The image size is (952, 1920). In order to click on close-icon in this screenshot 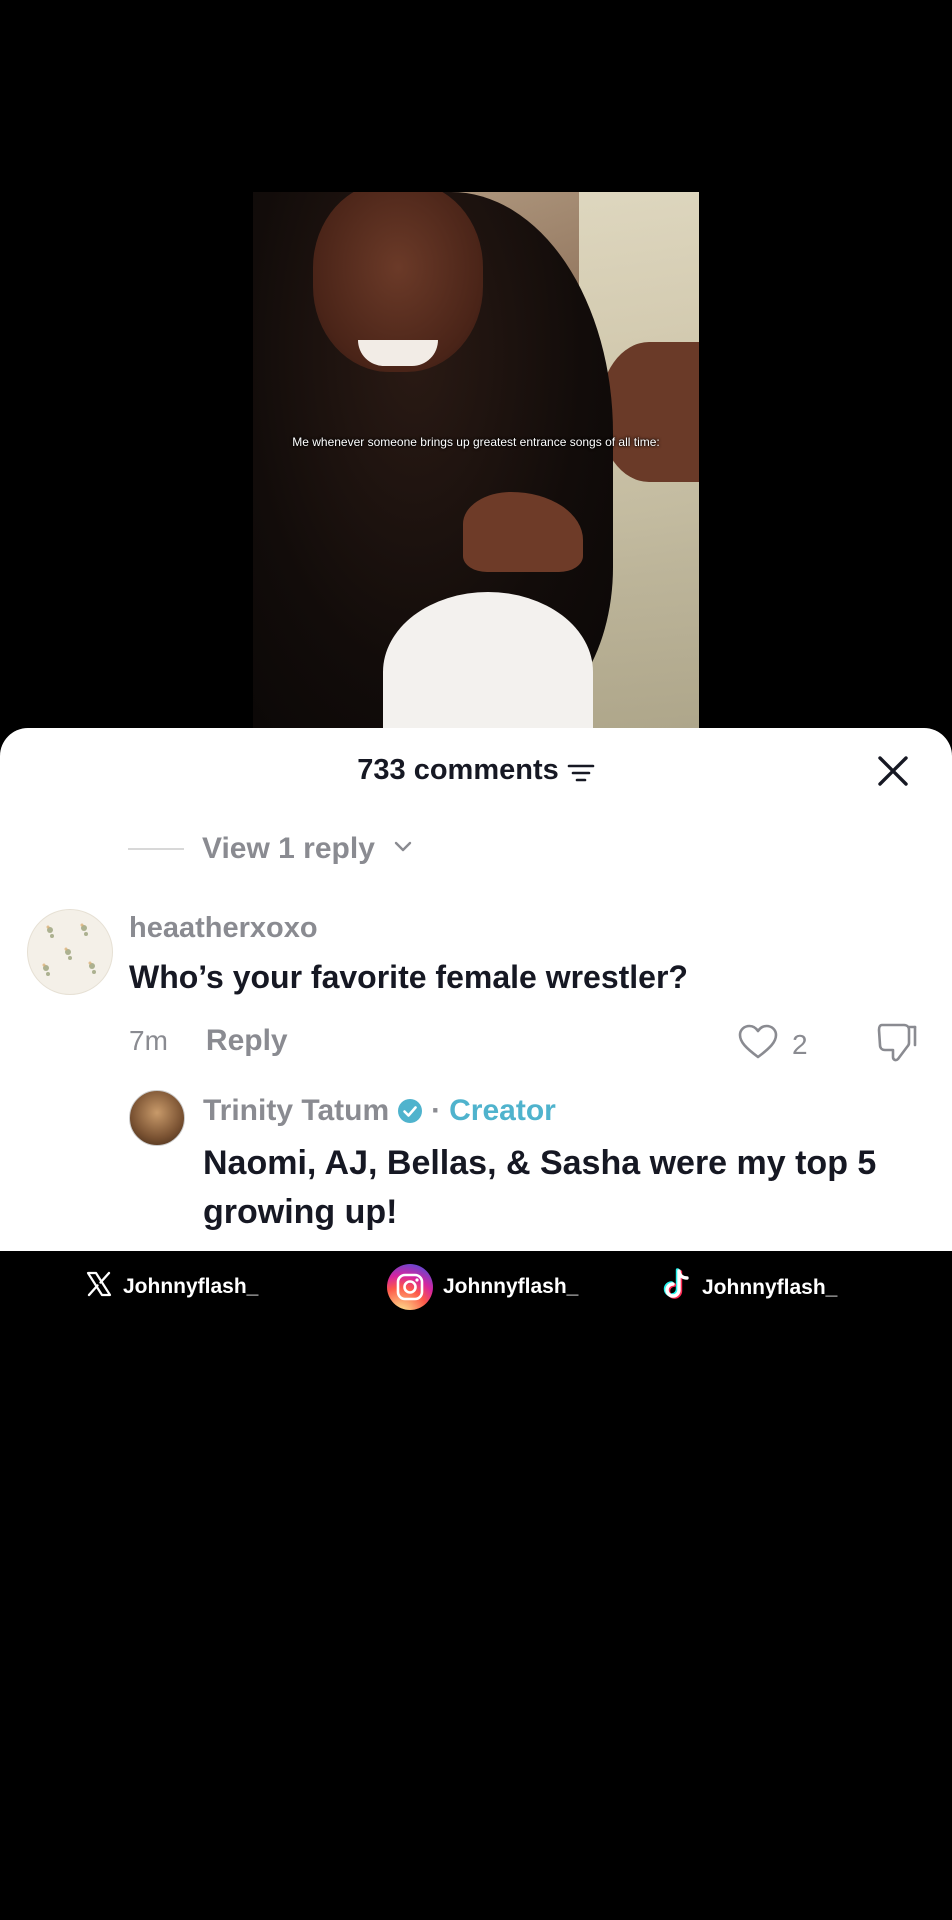, I will do `click(893, 771)`.